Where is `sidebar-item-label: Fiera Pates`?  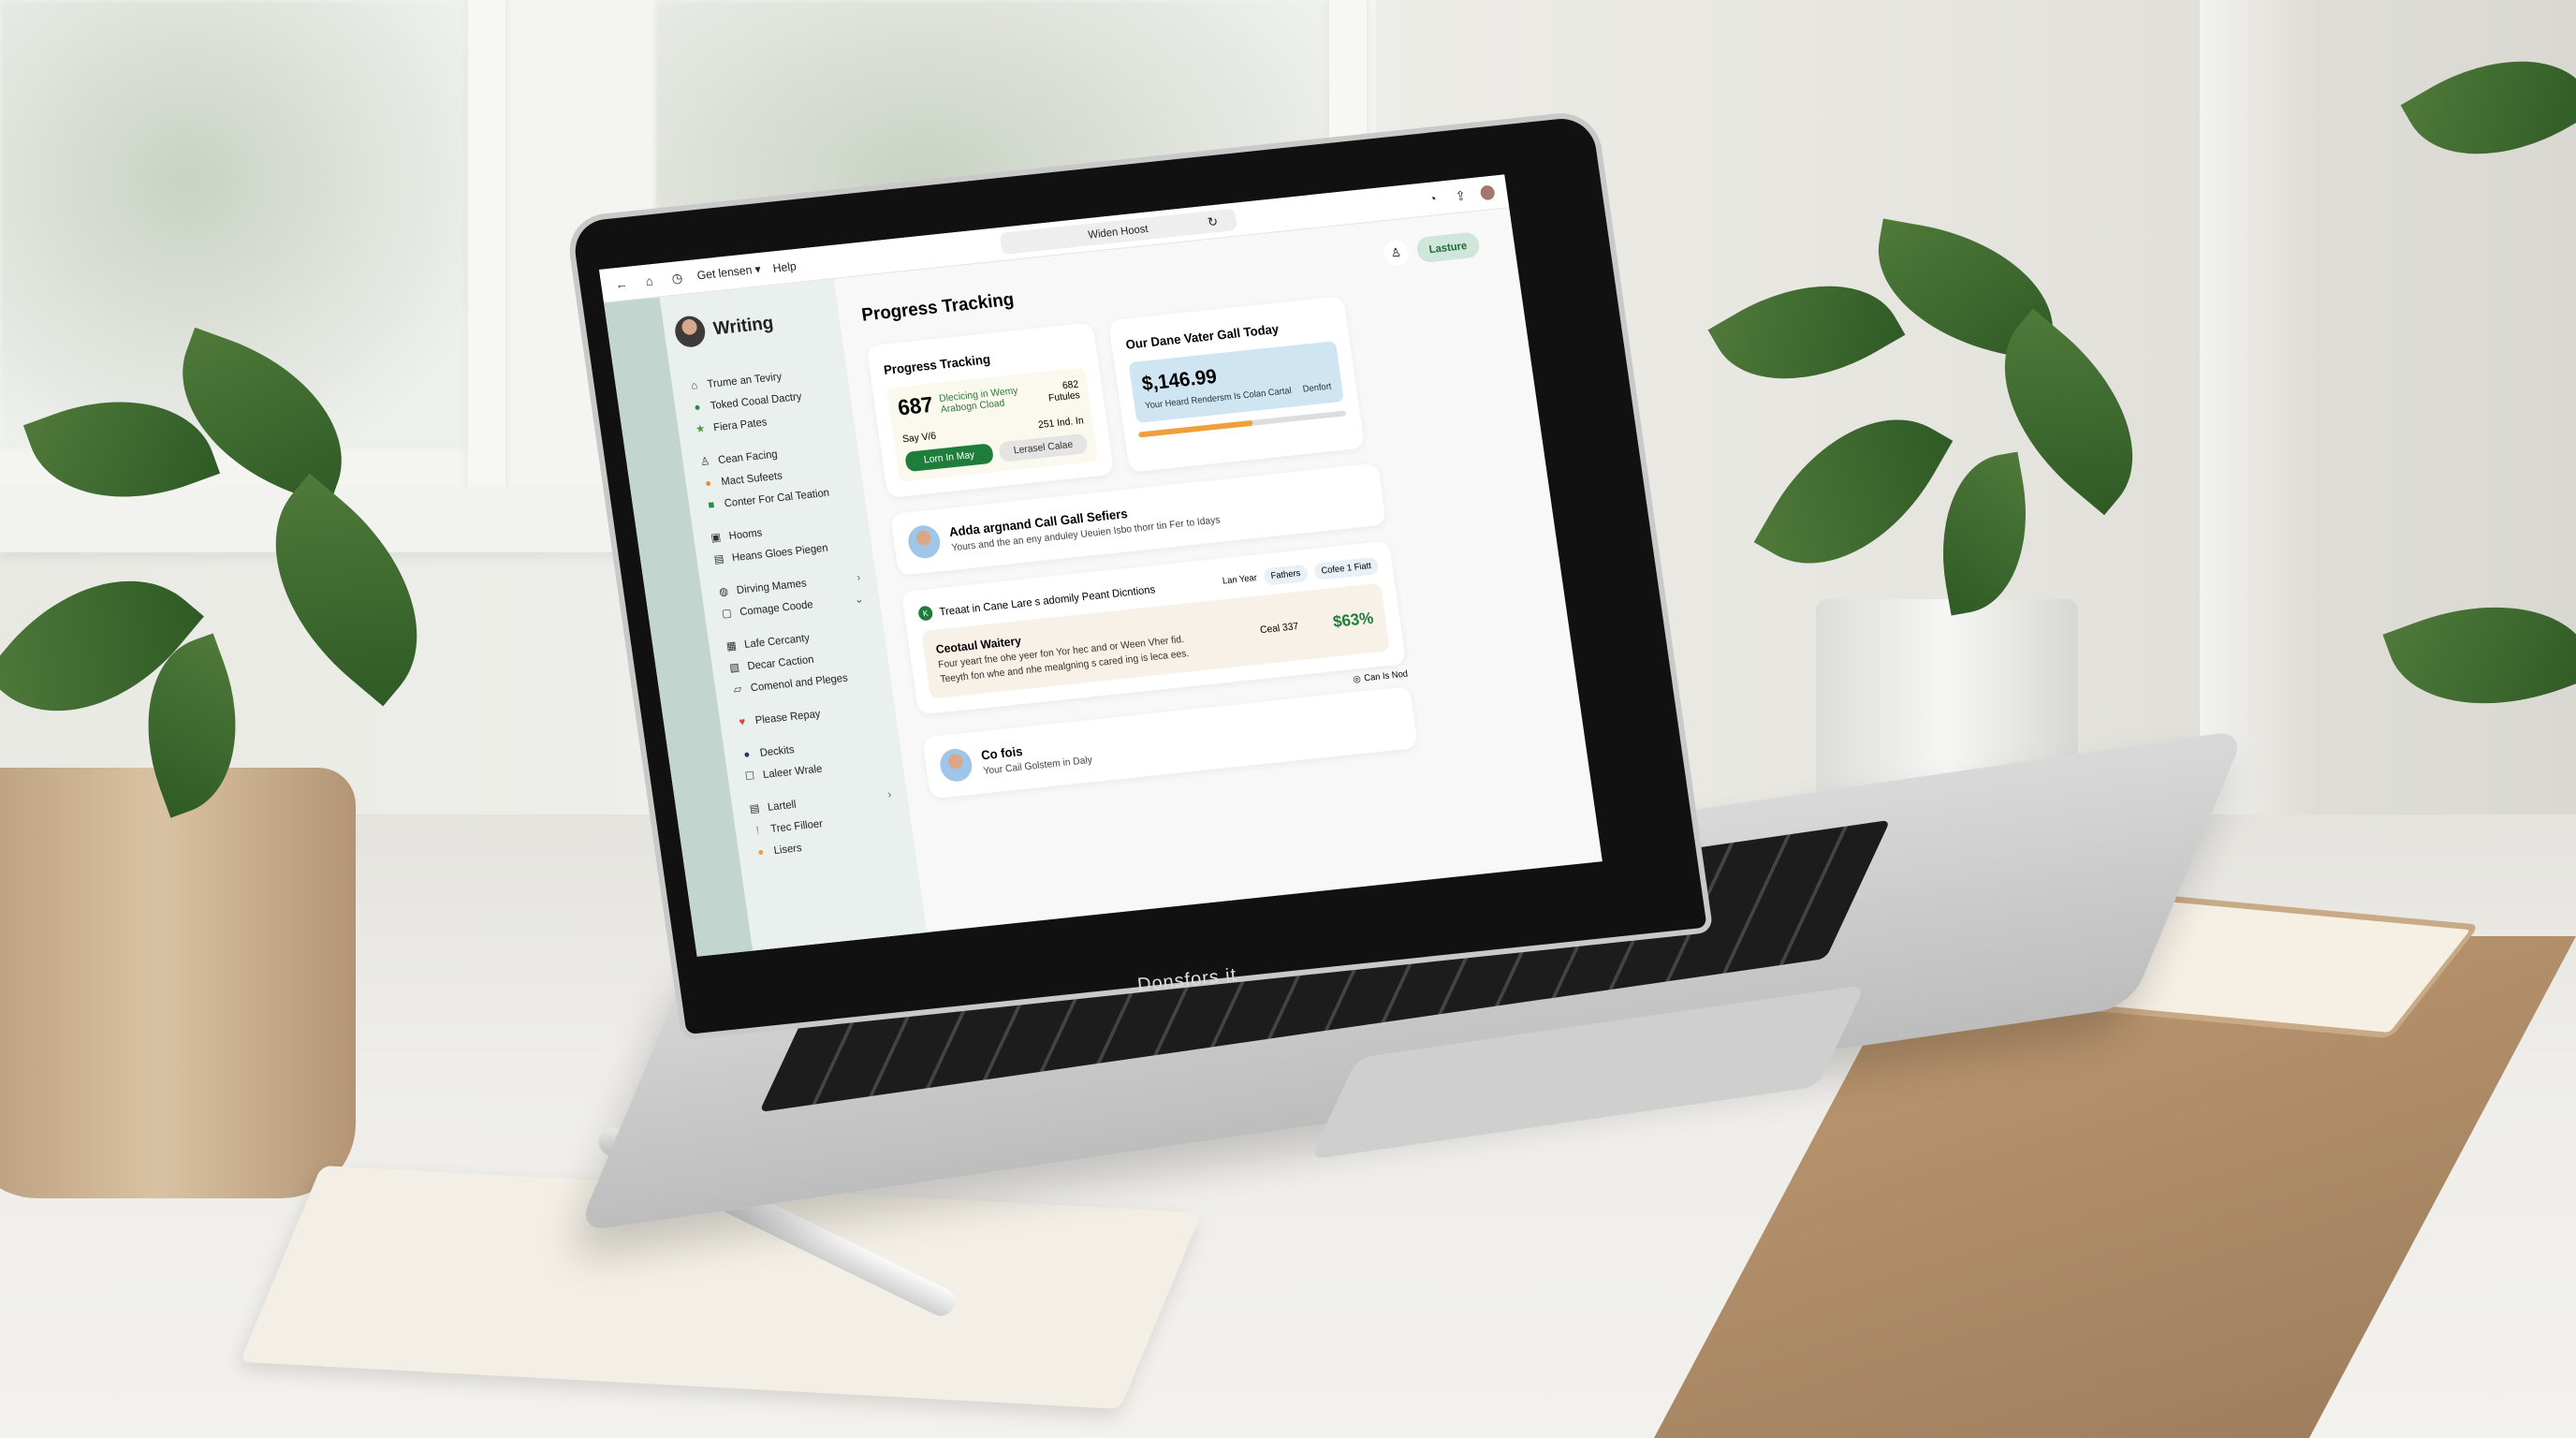
sidebar-item-label: Fiera Pates is located at coordinates (740, 424).